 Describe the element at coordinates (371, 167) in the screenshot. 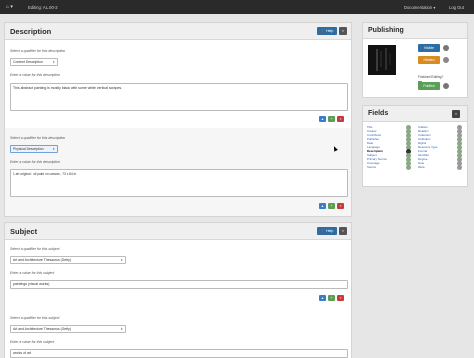

I see `field-link: Source` at that location.